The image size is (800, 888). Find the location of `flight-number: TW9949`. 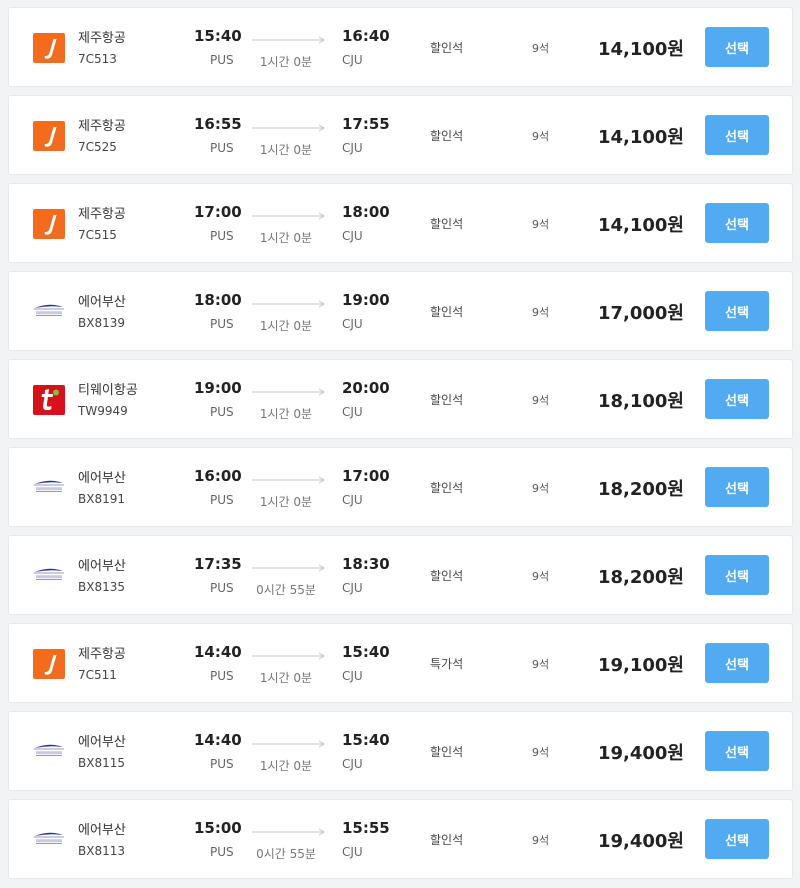

flight-number: TW9949 is located at coordinates (103, 411).